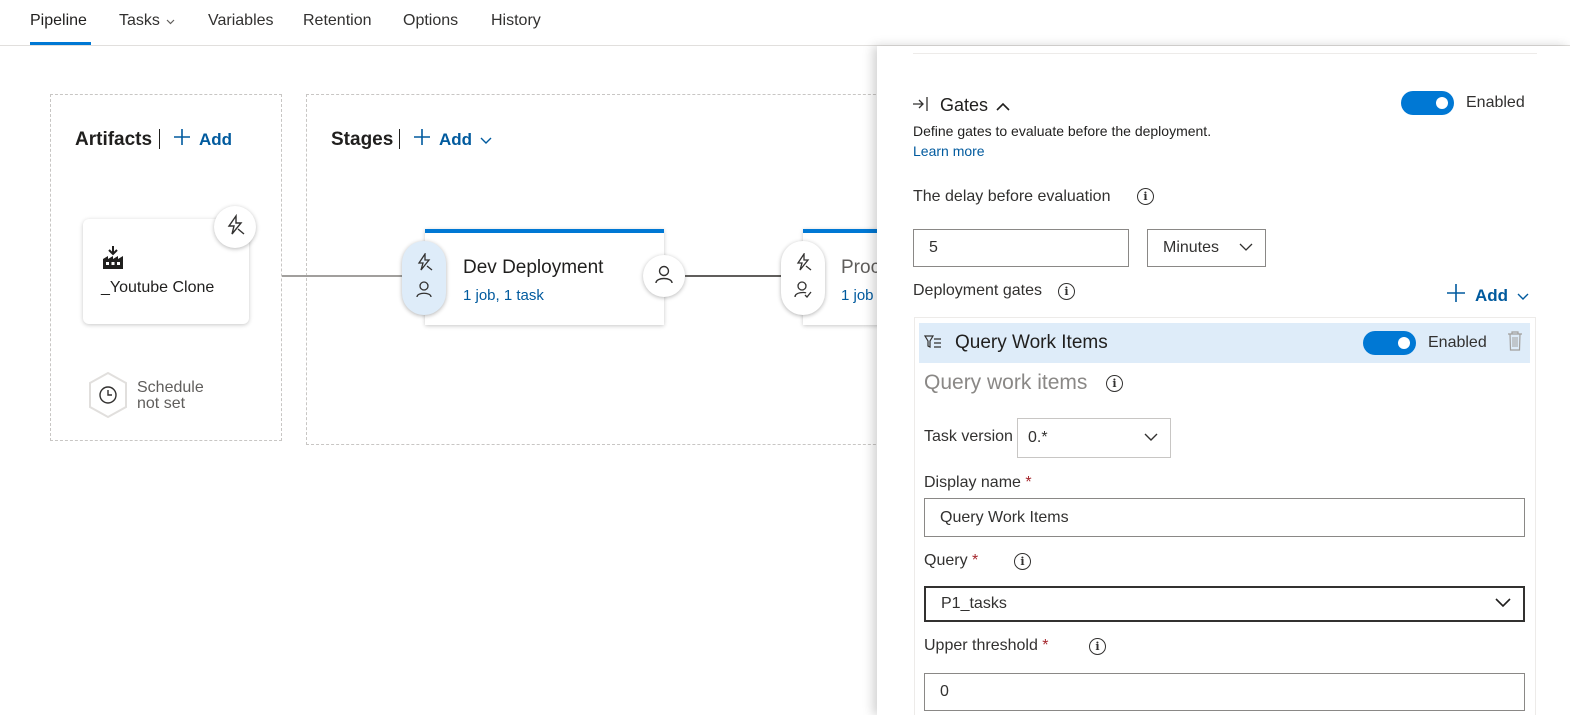 This screenshot has width=1570, height=715. I want to click on gate-enter-icon, so click(921, 106).